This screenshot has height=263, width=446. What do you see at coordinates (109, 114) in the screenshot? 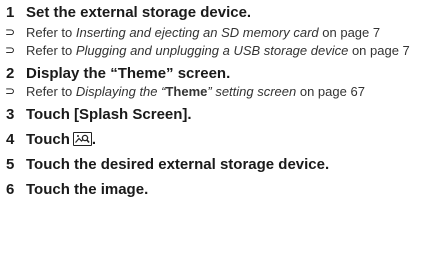
I see `step-text: Touch [Splash Screen].` at bounding box center [109, 114].